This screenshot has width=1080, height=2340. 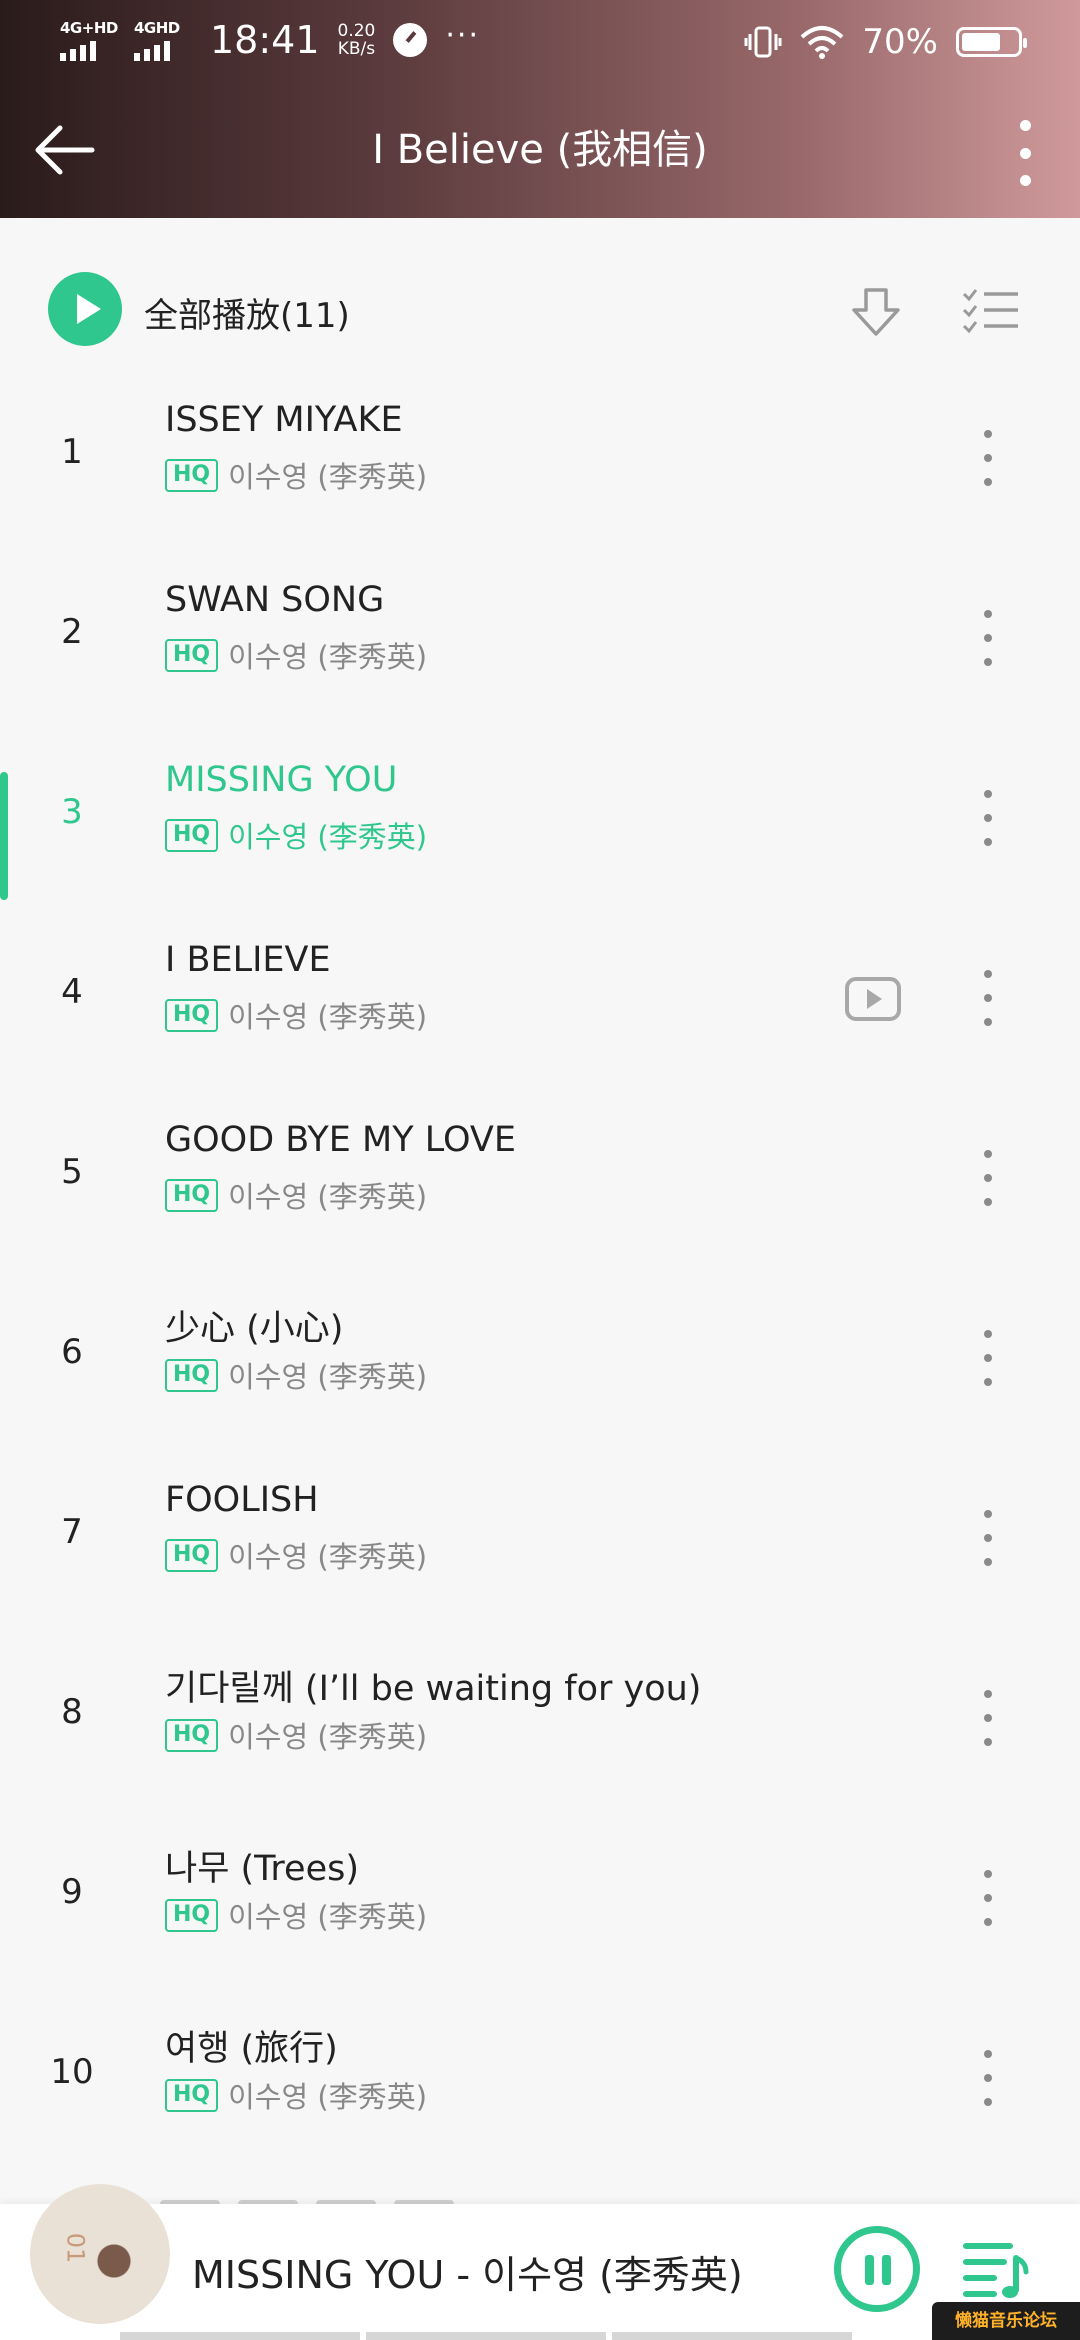 I want to click on song-title: I BELIEVE, so click(x=248, y=960).